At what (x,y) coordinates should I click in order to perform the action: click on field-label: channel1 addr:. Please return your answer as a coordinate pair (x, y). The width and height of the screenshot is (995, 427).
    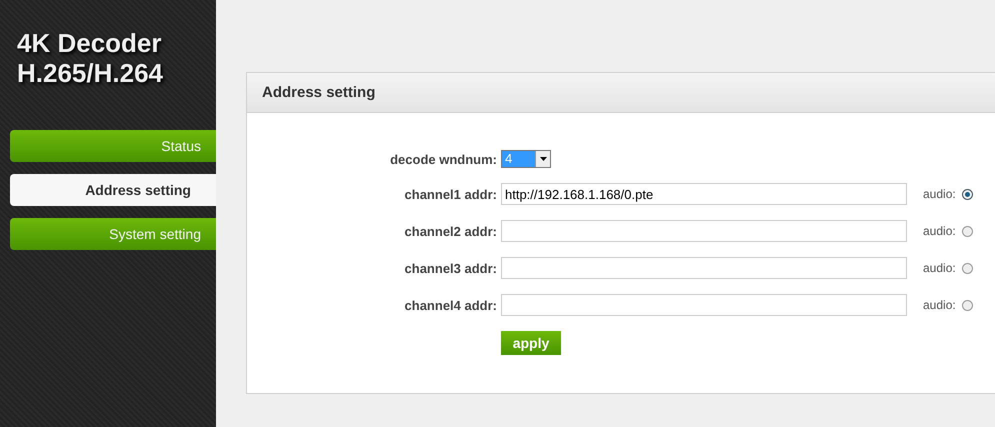
    Looking at the image, I should click on (450, 194).